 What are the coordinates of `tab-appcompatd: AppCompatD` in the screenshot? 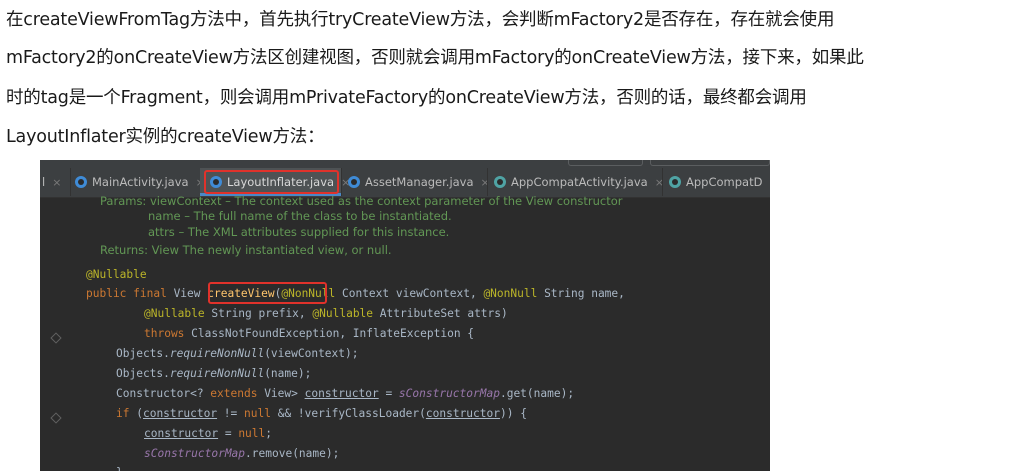 It's located at (716, 182).